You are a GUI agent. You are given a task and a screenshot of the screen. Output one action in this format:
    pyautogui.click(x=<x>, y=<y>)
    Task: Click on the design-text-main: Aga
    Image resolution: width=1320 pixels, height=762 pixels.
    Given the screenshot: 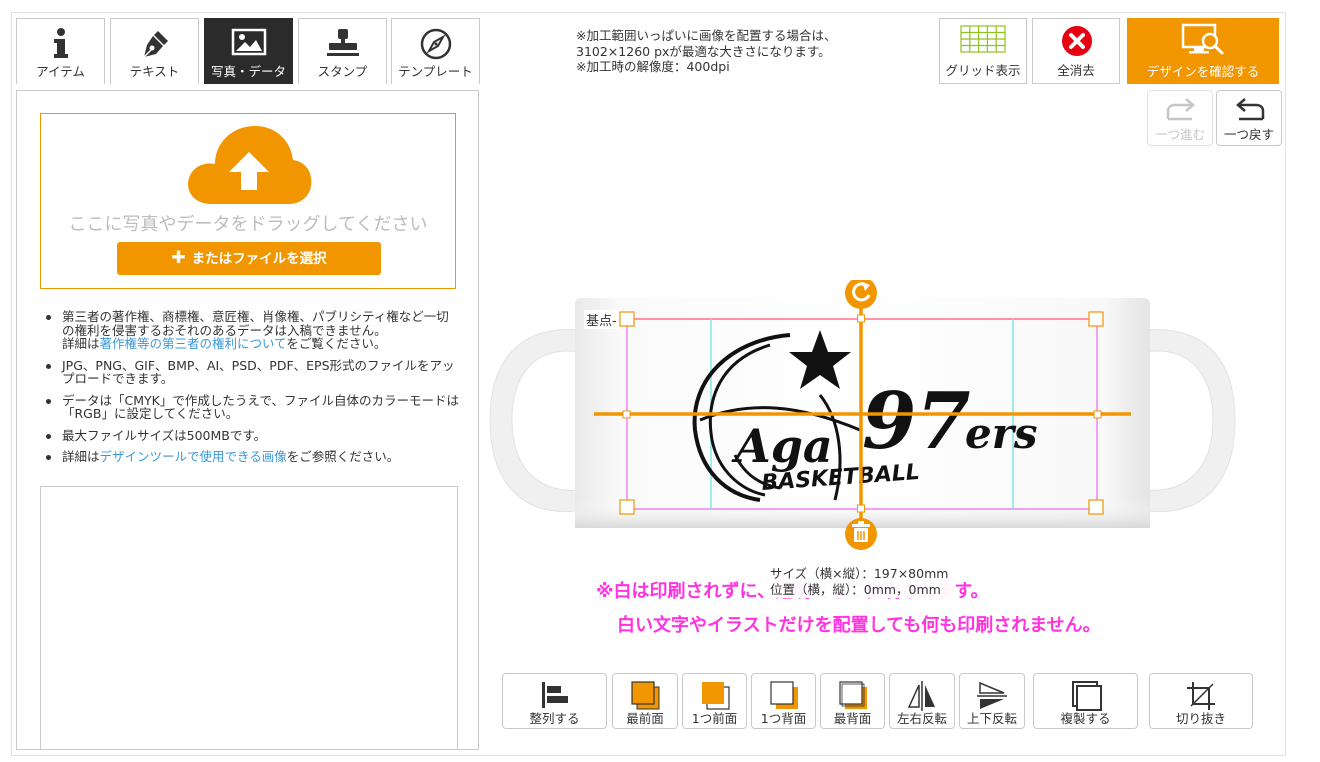 What is the action you would take?
    pyautogui.click(x=782, y=446)
    